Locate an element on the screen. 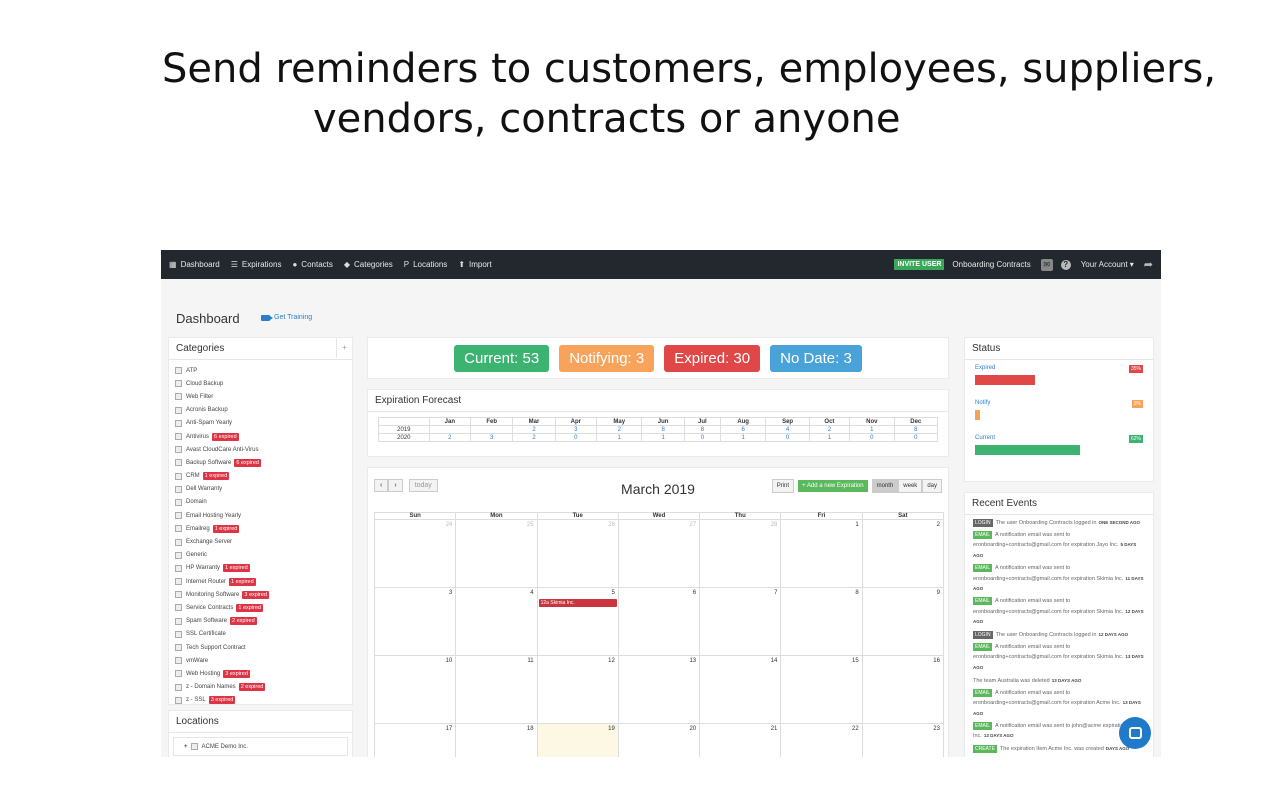  calendar-day: 26 is located at coordinates (577, 554).